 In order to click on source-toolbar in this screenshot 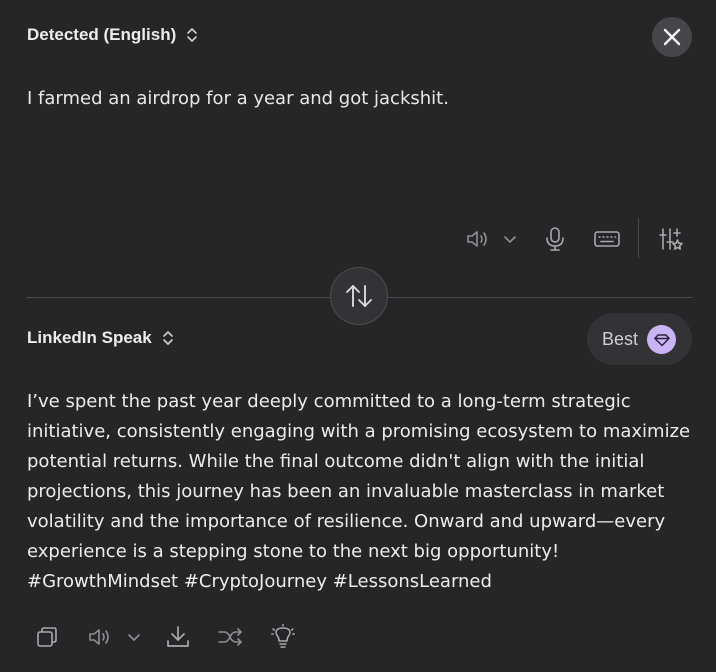, I will do `click(576, 238)`.